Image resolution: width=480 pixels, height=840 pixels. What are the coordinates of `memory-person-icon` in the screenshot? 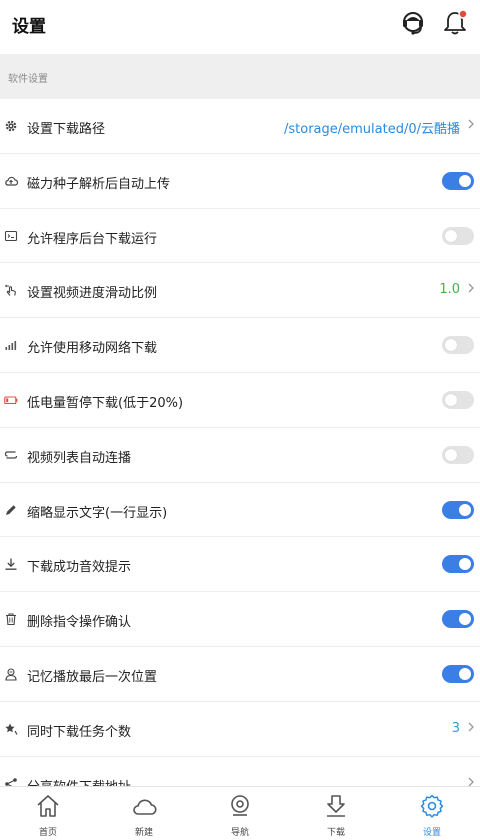 It's located at (11, 674).